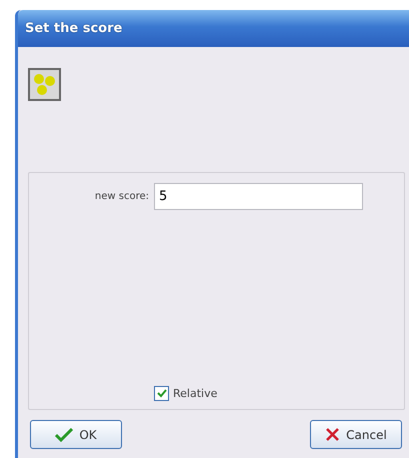  What do you see at coordinates (213, 28) in the screenshot?
I see `window-title: Set the score` at bounding box center [213, 28].